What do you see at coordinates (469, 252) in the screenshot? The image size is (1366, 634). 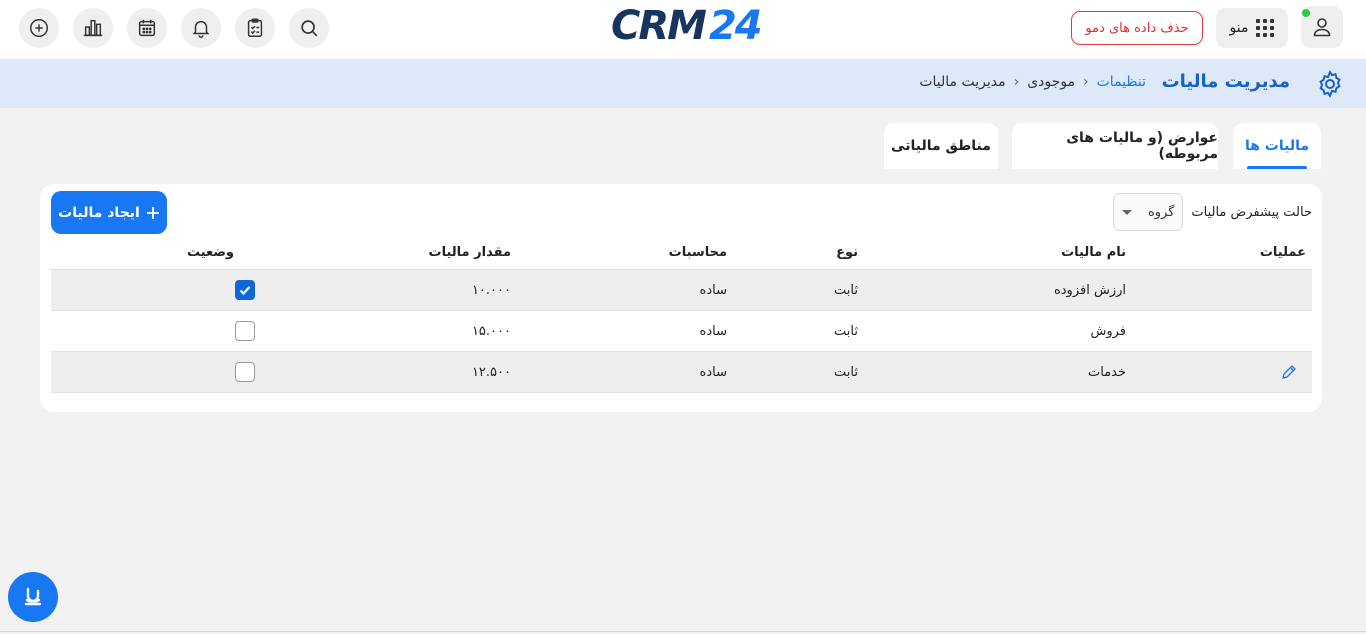 I see `col-tax-amount: مقدار مالیات` at bounding box center [469, 252].